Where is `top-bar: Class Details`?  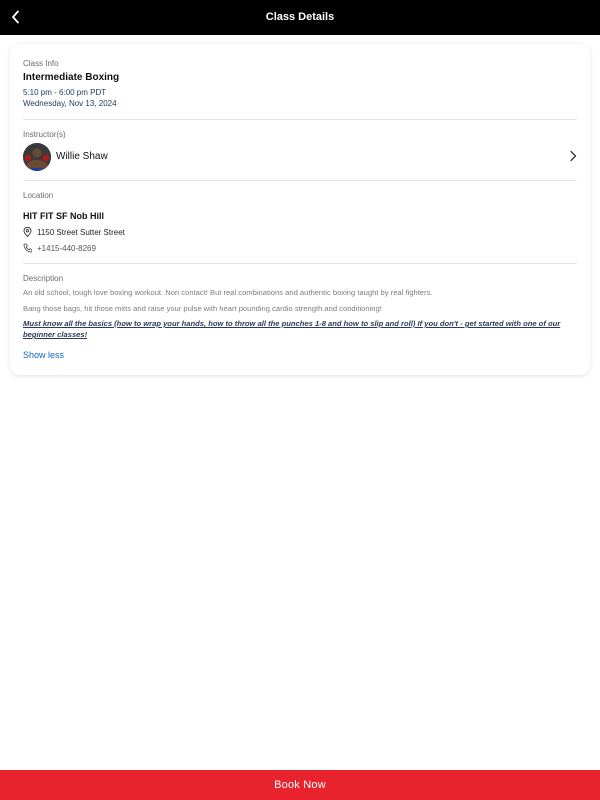
top-bar: Class Details is located at coordinates (300, 17).